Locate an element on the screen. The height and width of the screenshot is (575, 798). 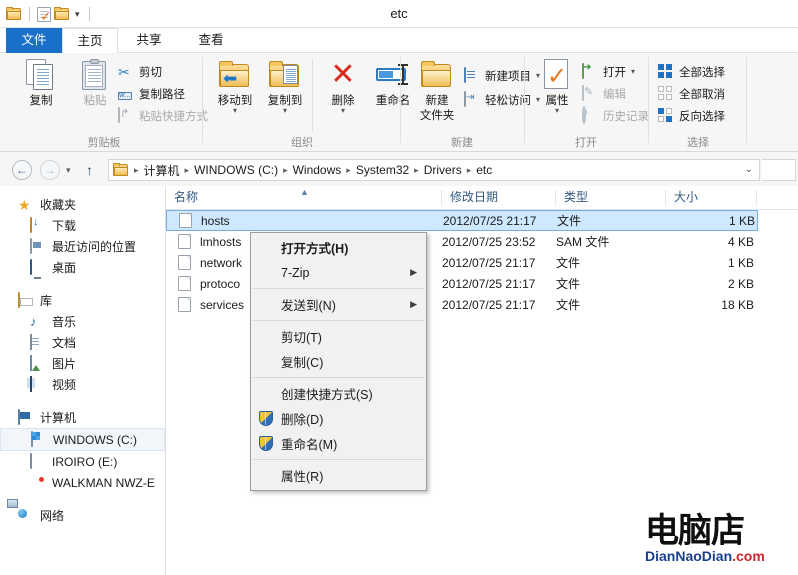
new-folder-icon is located at coordinates (62, 14).